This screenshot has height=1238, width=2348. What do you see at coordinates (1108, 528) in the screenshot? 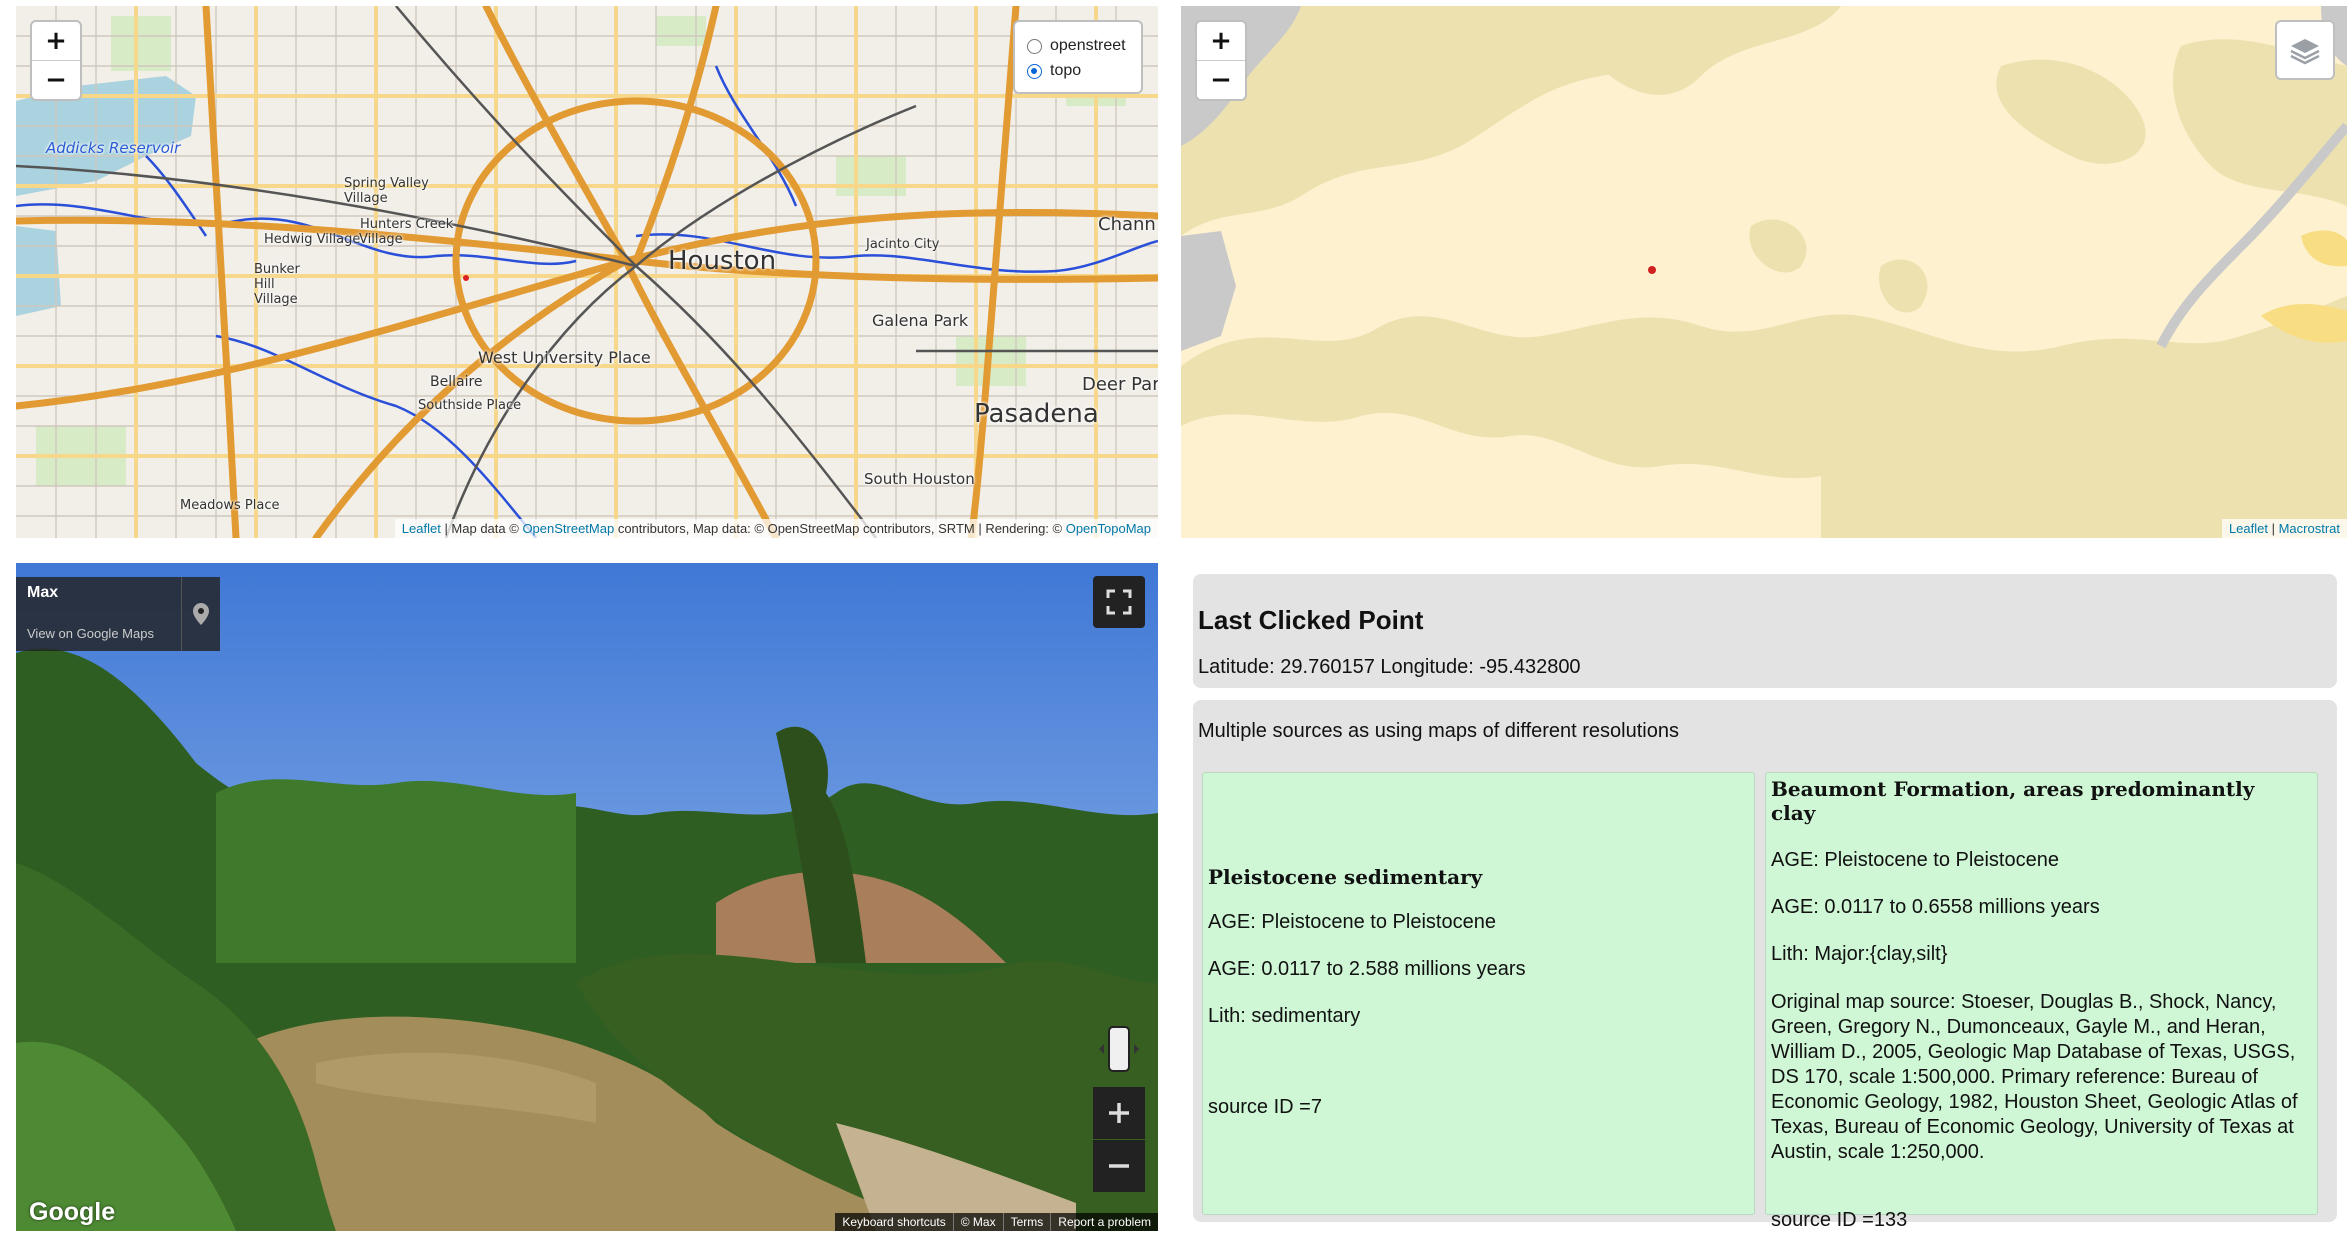
I see `opentopomap-link: OpenTopoMap` at bounding box center [1108, 528].